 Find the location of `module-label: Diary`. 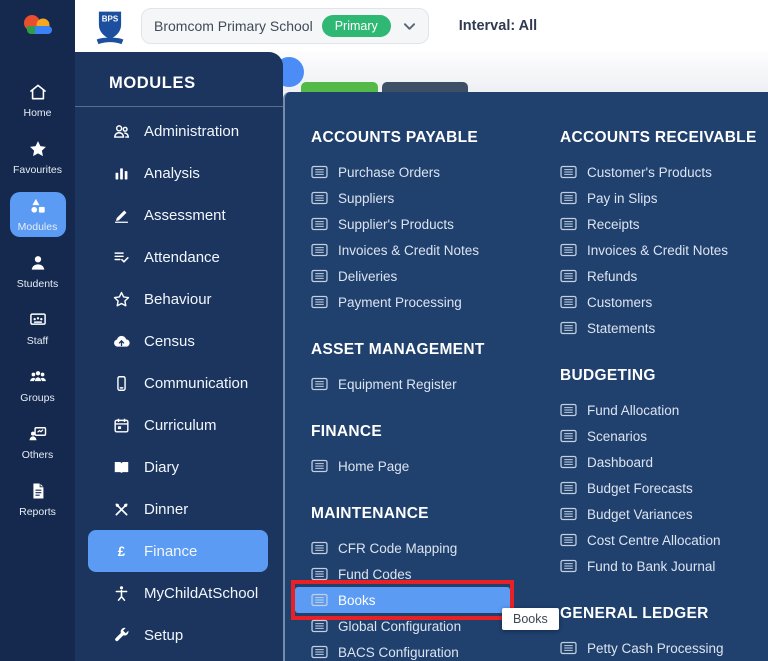

module-label: Diary is located at coordinates (162, 467).